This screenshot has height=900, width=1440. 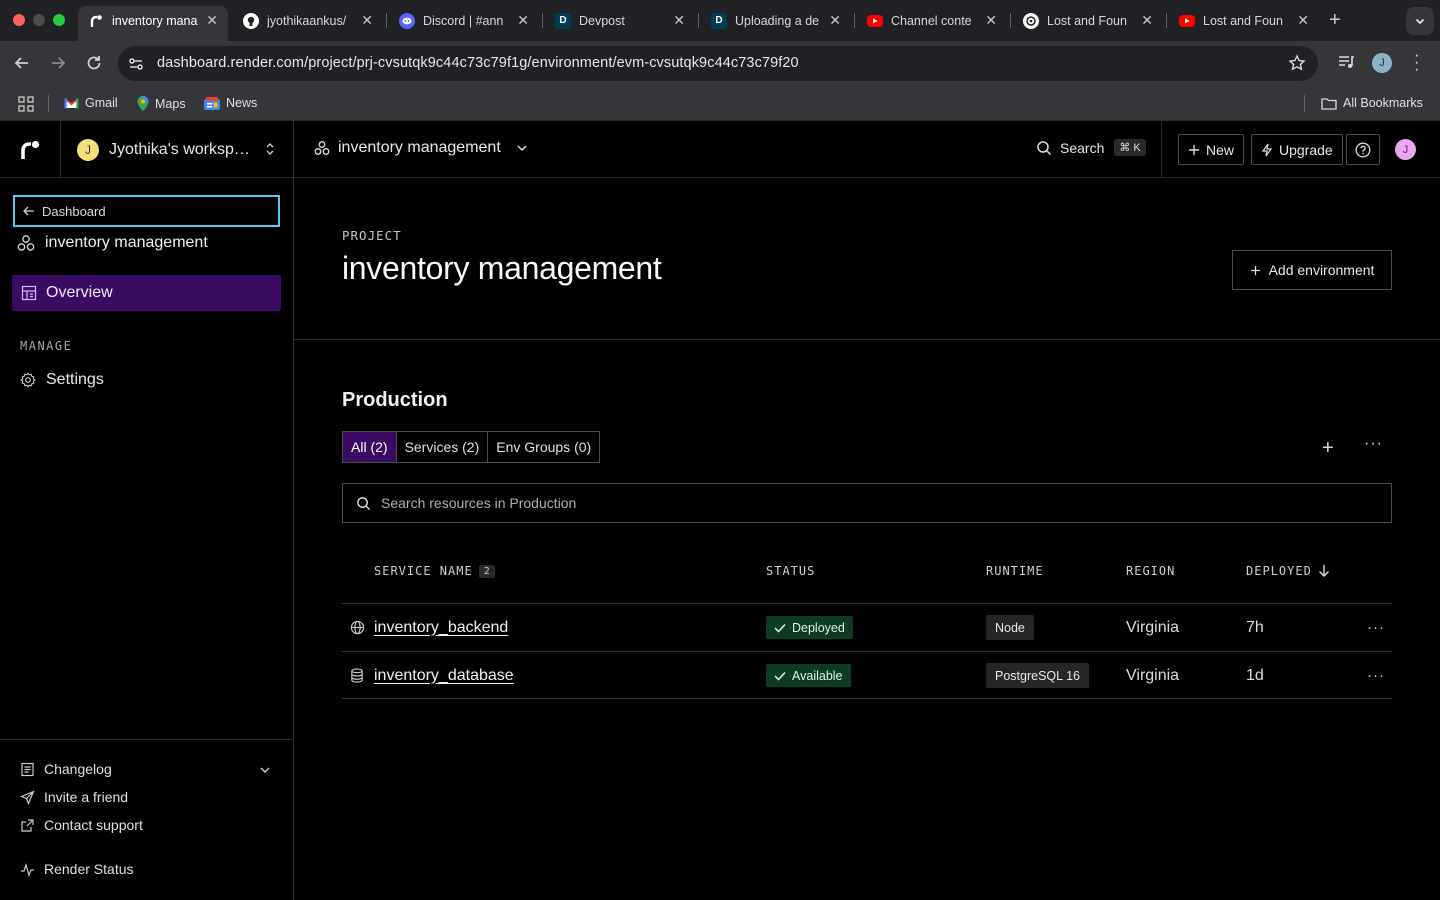 I want to click on invite-friend-link: Invite a friend, so click(x=74, y=797).